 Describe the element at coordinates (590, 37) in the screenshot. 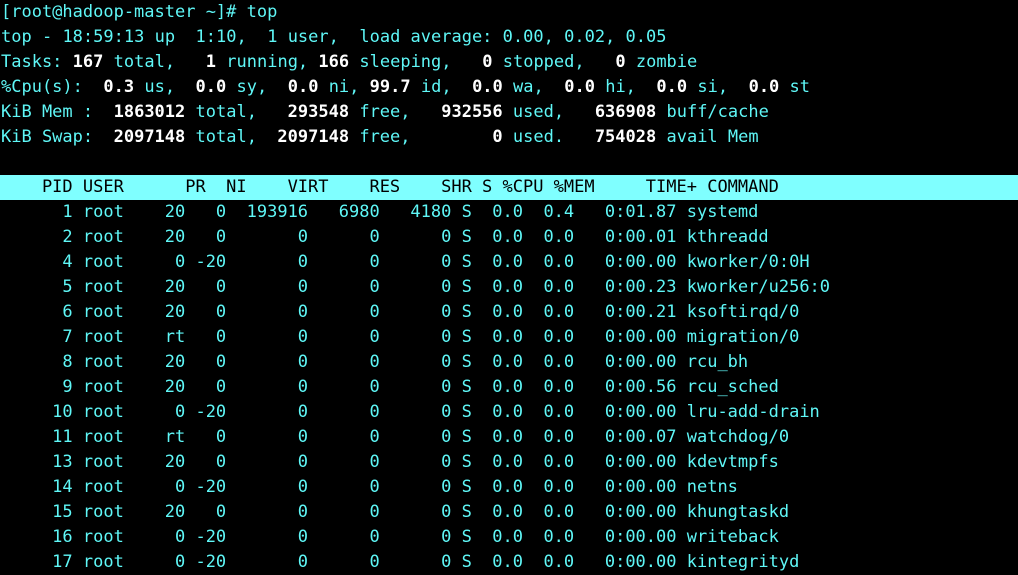

I see `load-avg-5min: 0.02,` at that location.